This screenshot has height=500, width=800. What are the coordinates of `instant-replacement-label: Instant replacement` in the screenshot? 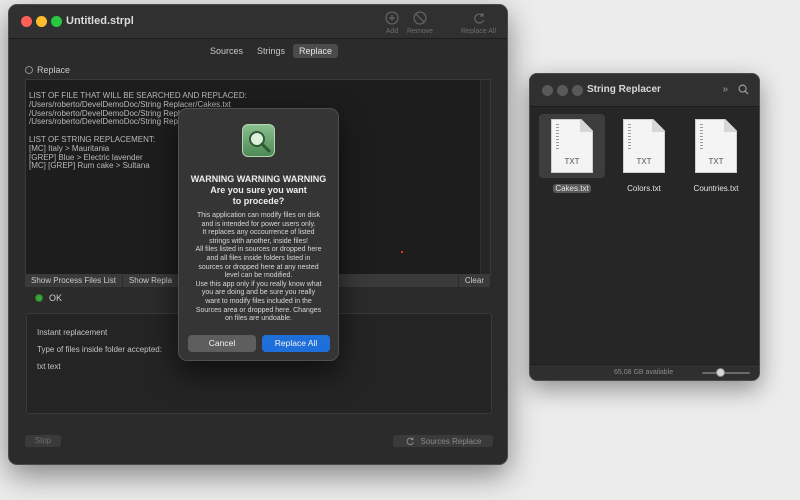 It's located at (72, 332).